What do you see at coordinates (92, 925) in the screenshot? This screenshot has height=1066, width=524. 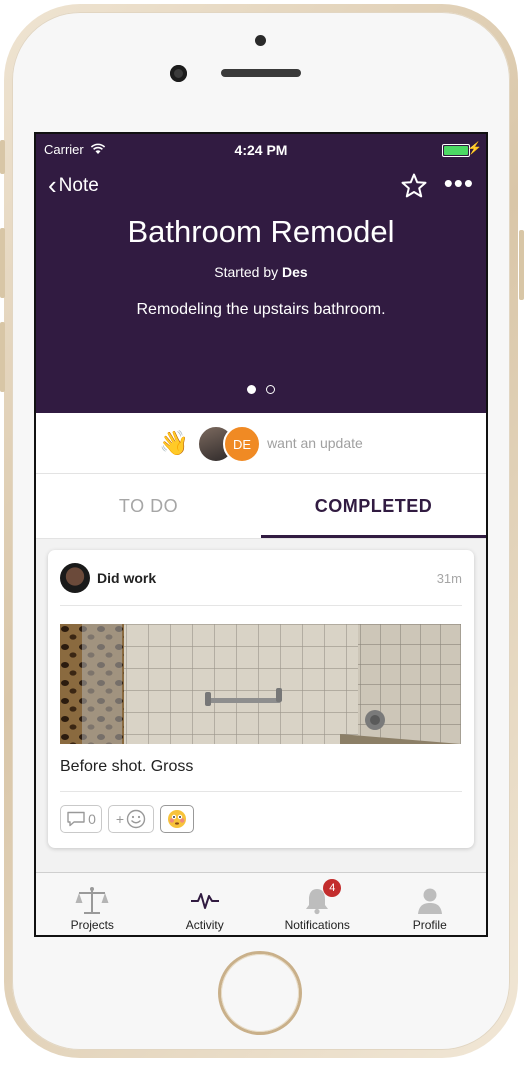 I see `tabbar-label-projects: Projects` at bounding box center [92, 925].